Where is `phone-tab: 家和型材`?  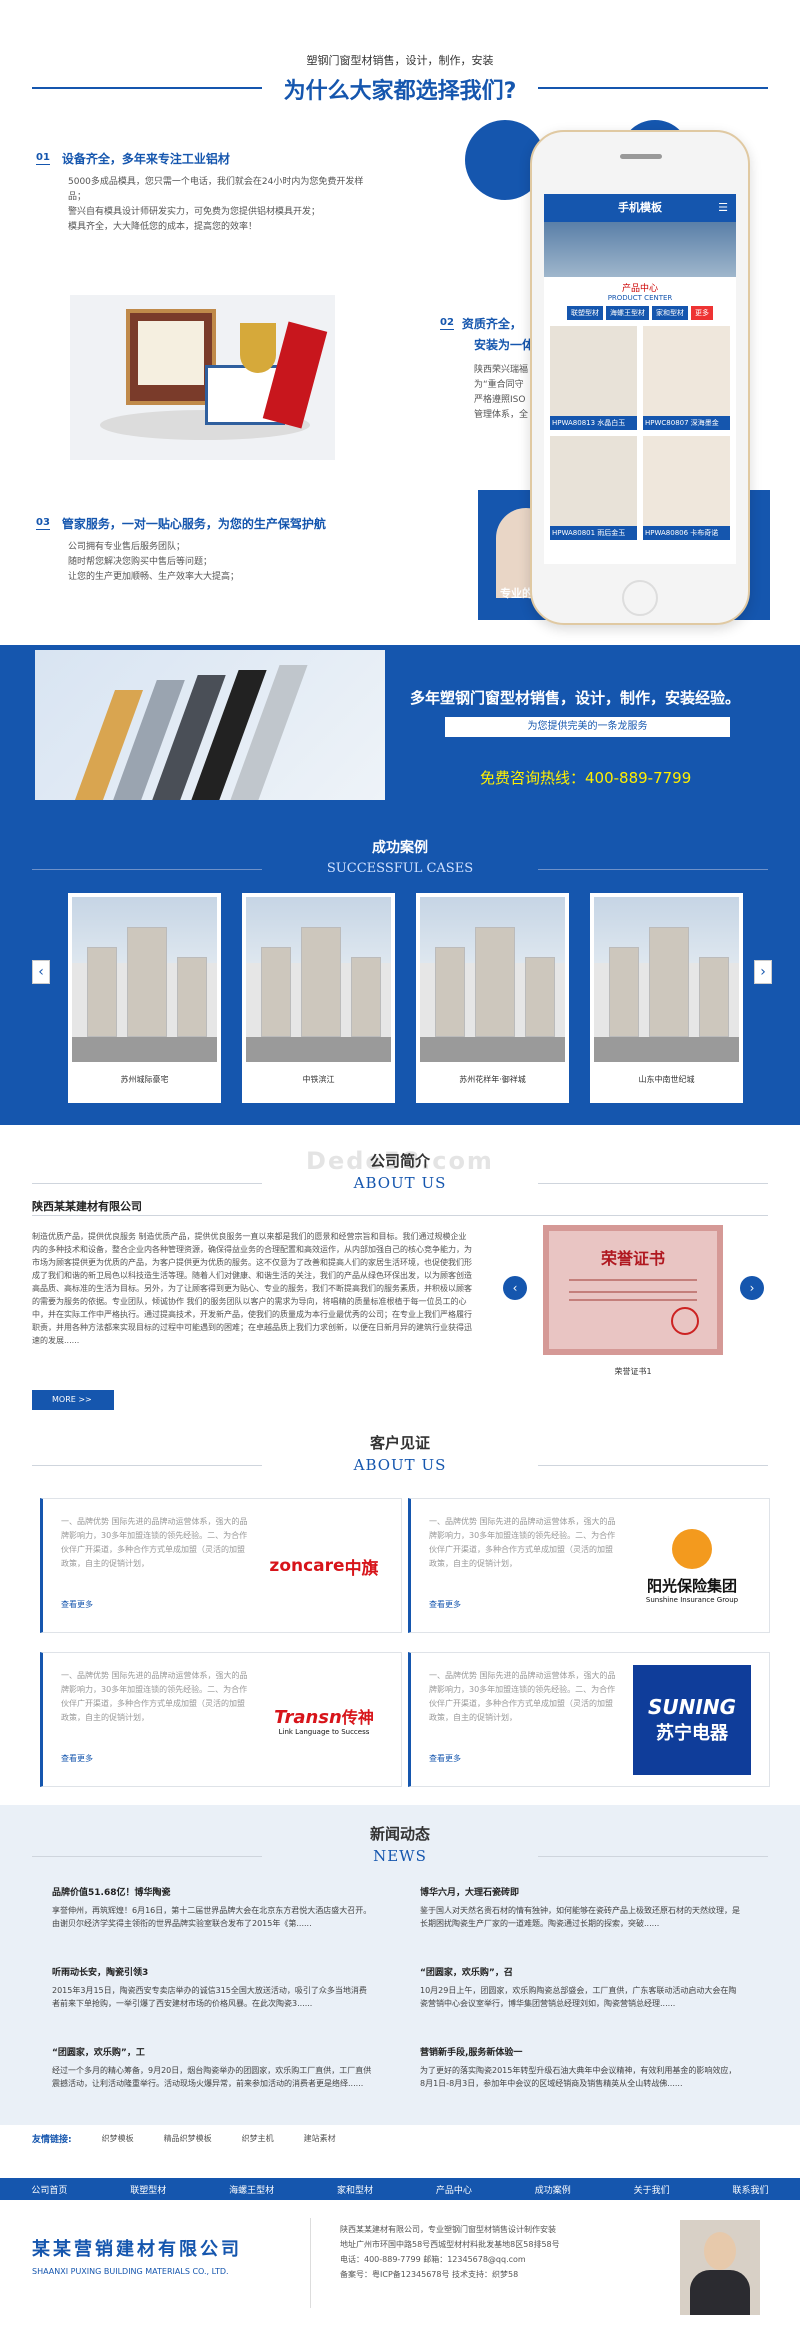 phone-tab: 家和型材 is located at coordinates (670, 313).